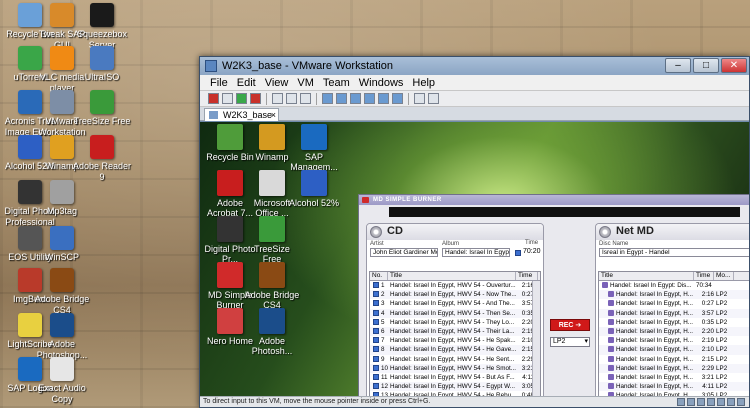 The image size is (750, 408). What do you see at coordinates (646, 276) in the screenshot?
I see `col-md-title: Title` at bounding box center [646, 276].